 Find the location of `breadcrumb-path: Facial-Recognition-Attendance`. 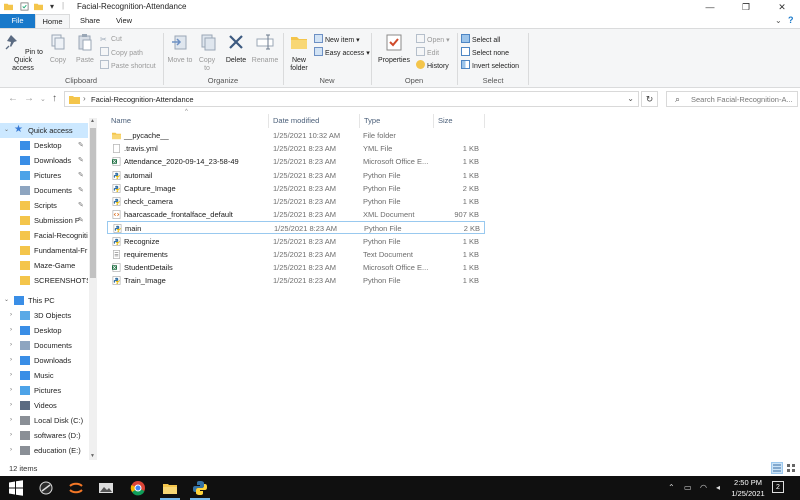

breadcrumb-path: Facial-Recognition-Attendance is located at coordinates (142, 99).